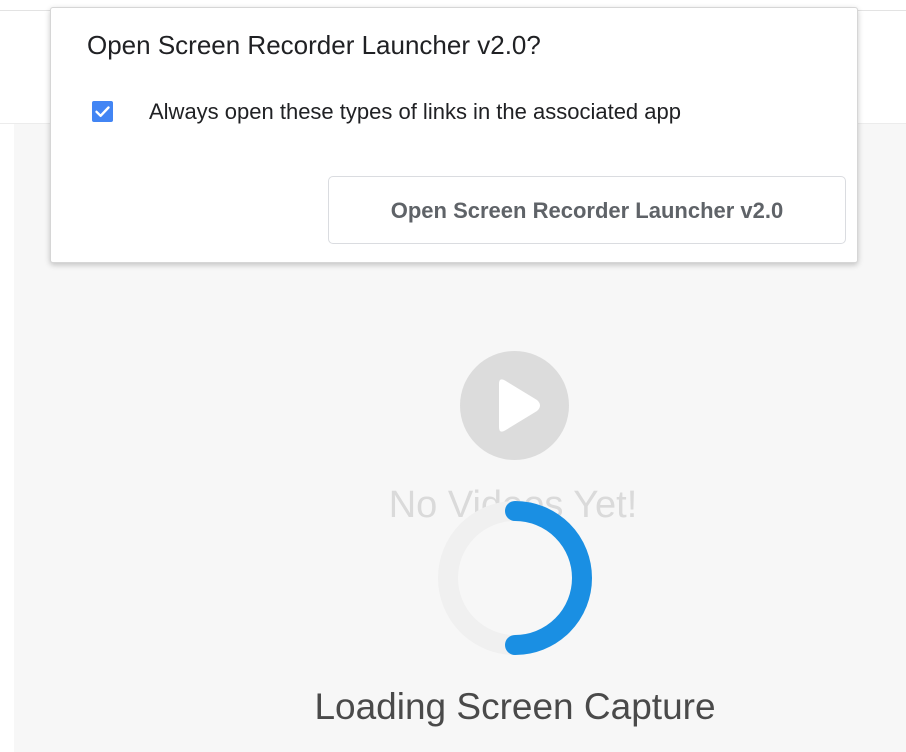 Image resolution: width=906 pixels, height=752 pixels. I want to click on open-app-button: Open Screen Recorder Launcher v2.0, so click(587, 210).